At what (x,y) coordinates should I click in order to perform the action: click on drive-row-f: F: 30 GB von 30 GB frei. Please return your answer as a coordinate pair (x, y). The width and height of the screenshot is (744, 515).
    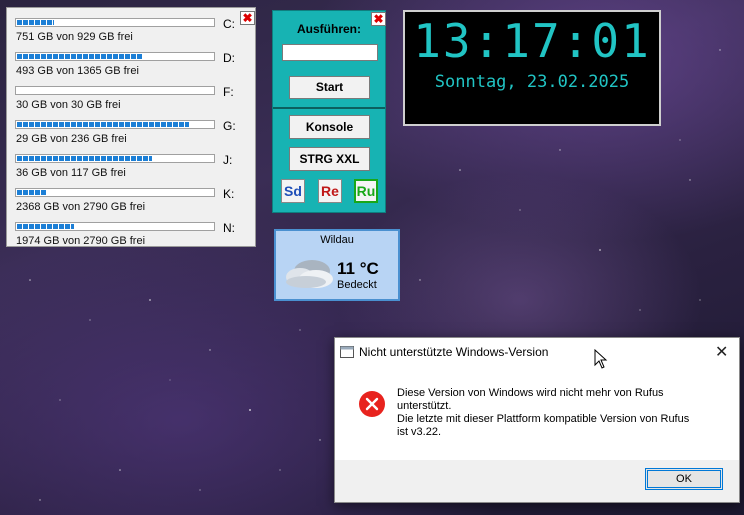
    Looking at the image, I should click on (135, 101).